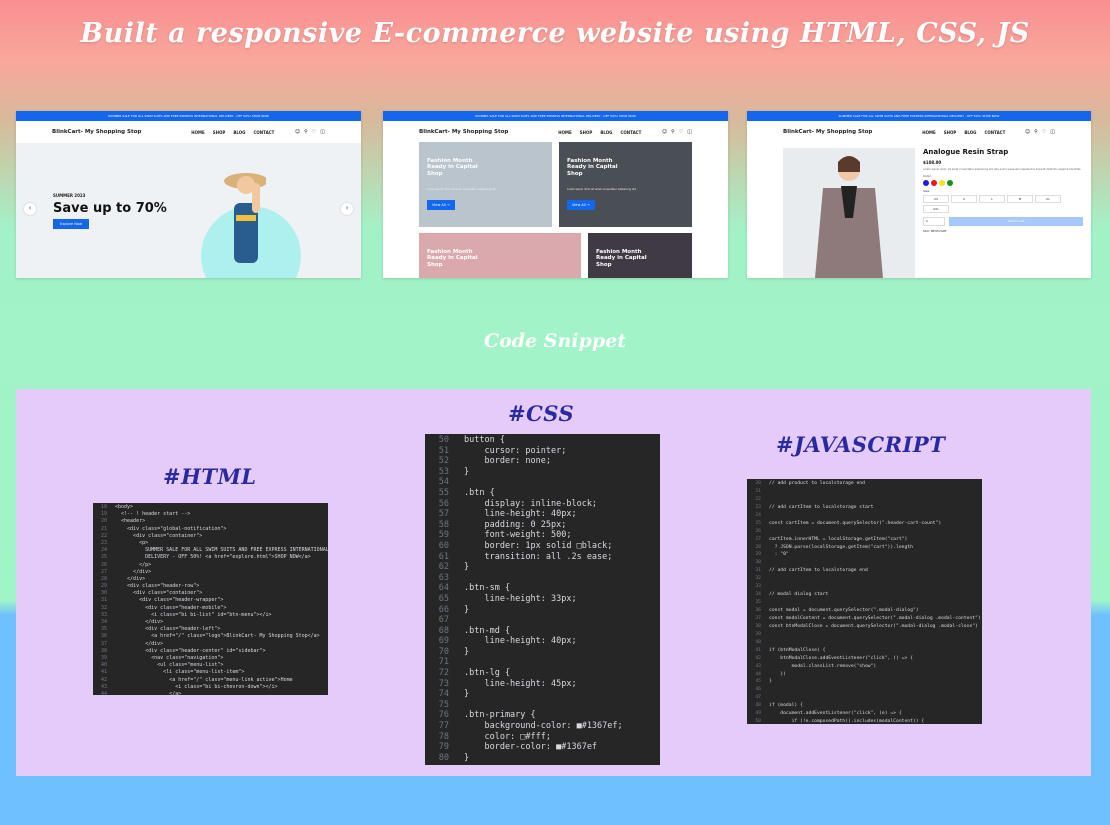 This screenshot has width=1110, height=825. I want to click on code-text: <p>, so click(132, 542).